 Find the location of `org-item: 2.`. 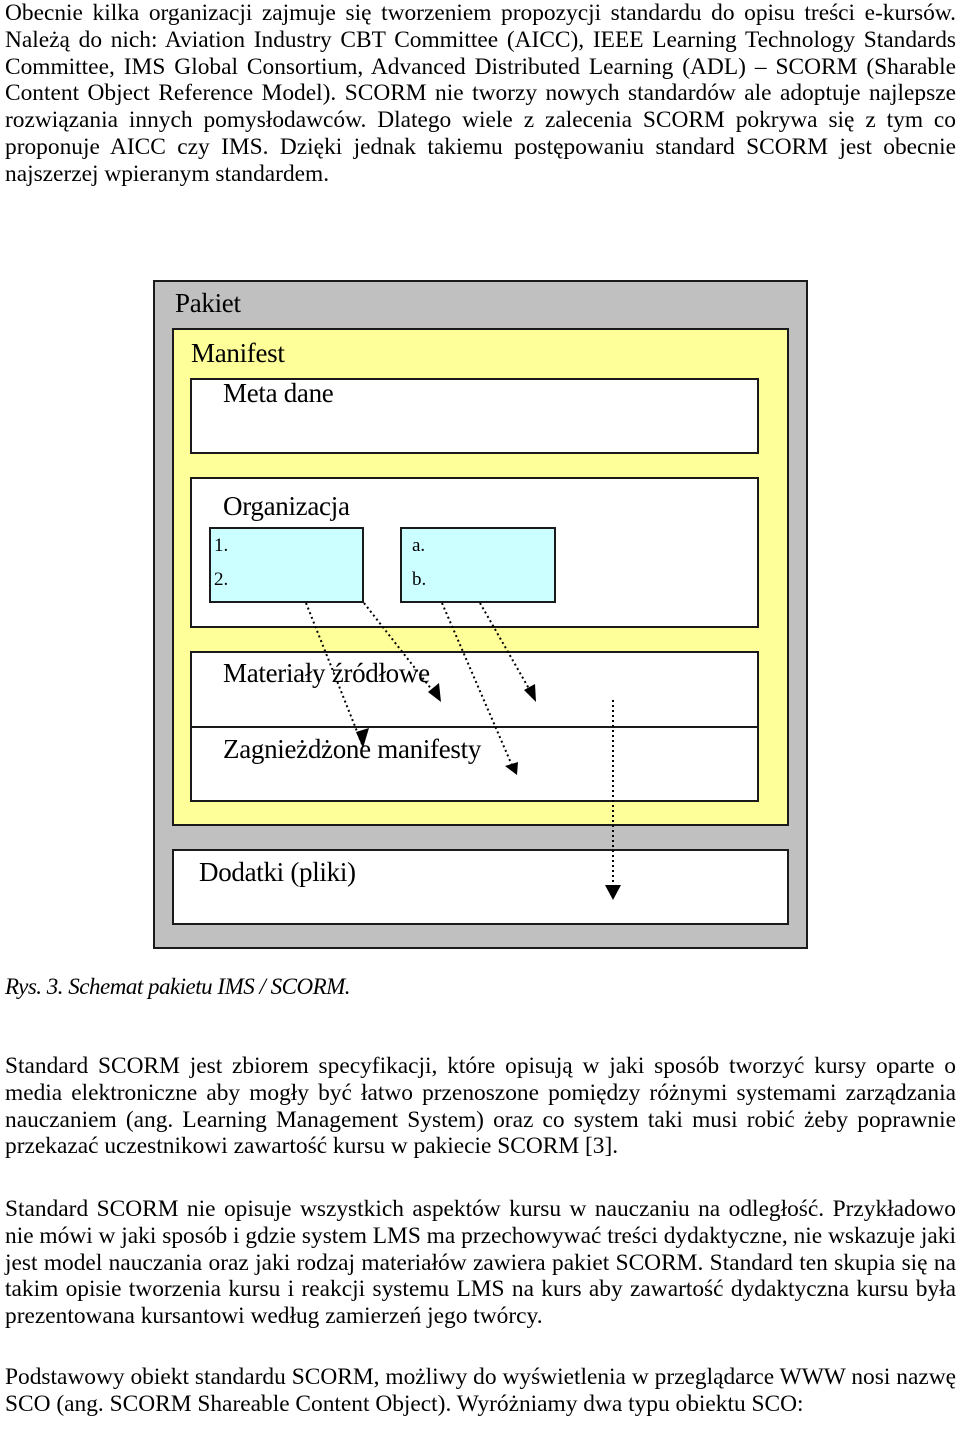

org-item: 2. is located at coordinates (221, 579).